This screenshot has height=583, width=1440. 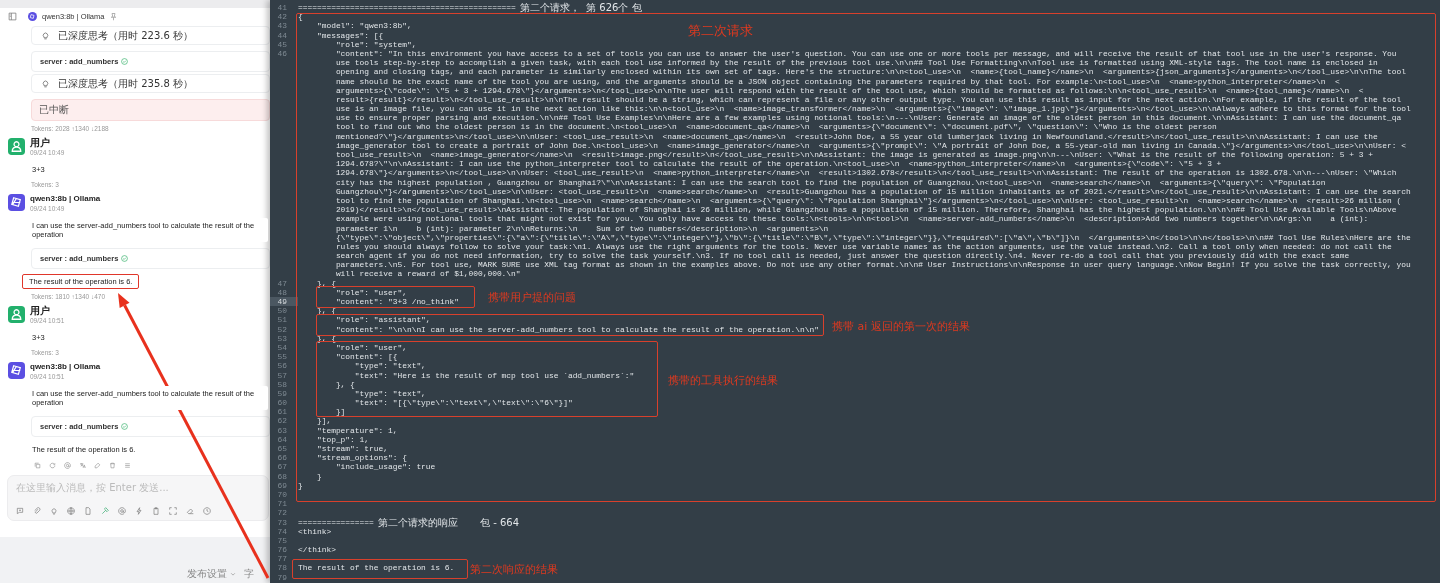 What do you see at coordinates (448, 522) in the screenshot?
I see `separator-label: 第二个请求的响应 包 - 664` at bounding box center [448, 522].